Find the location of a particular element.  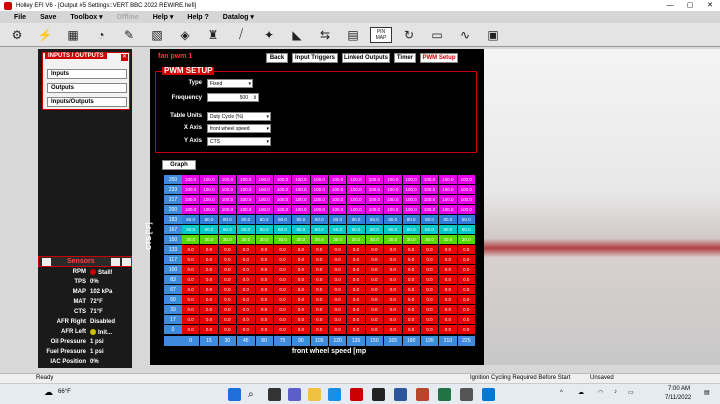

lamp-icon: ✦ is located at coordinates (269, 35).